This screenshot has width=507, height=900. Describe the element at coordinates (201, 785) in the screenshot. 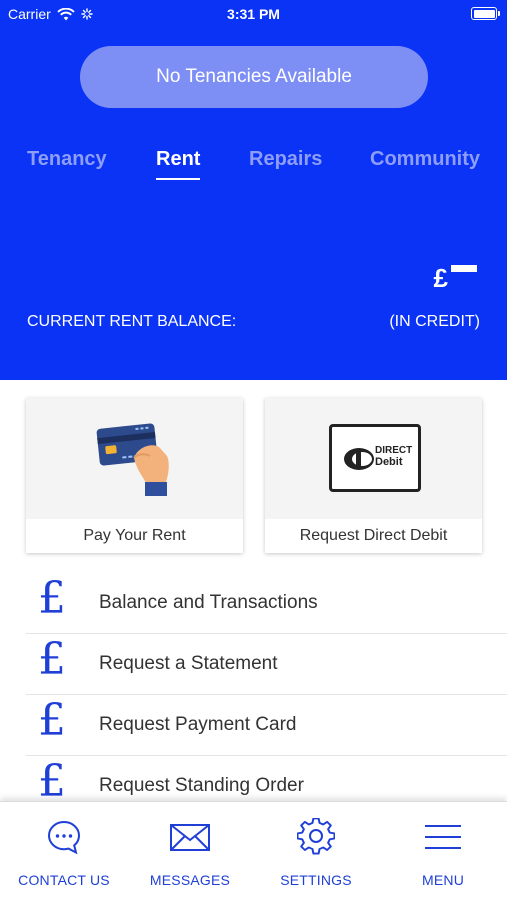

I see `list-item-label: Request Standing Order` at that location.